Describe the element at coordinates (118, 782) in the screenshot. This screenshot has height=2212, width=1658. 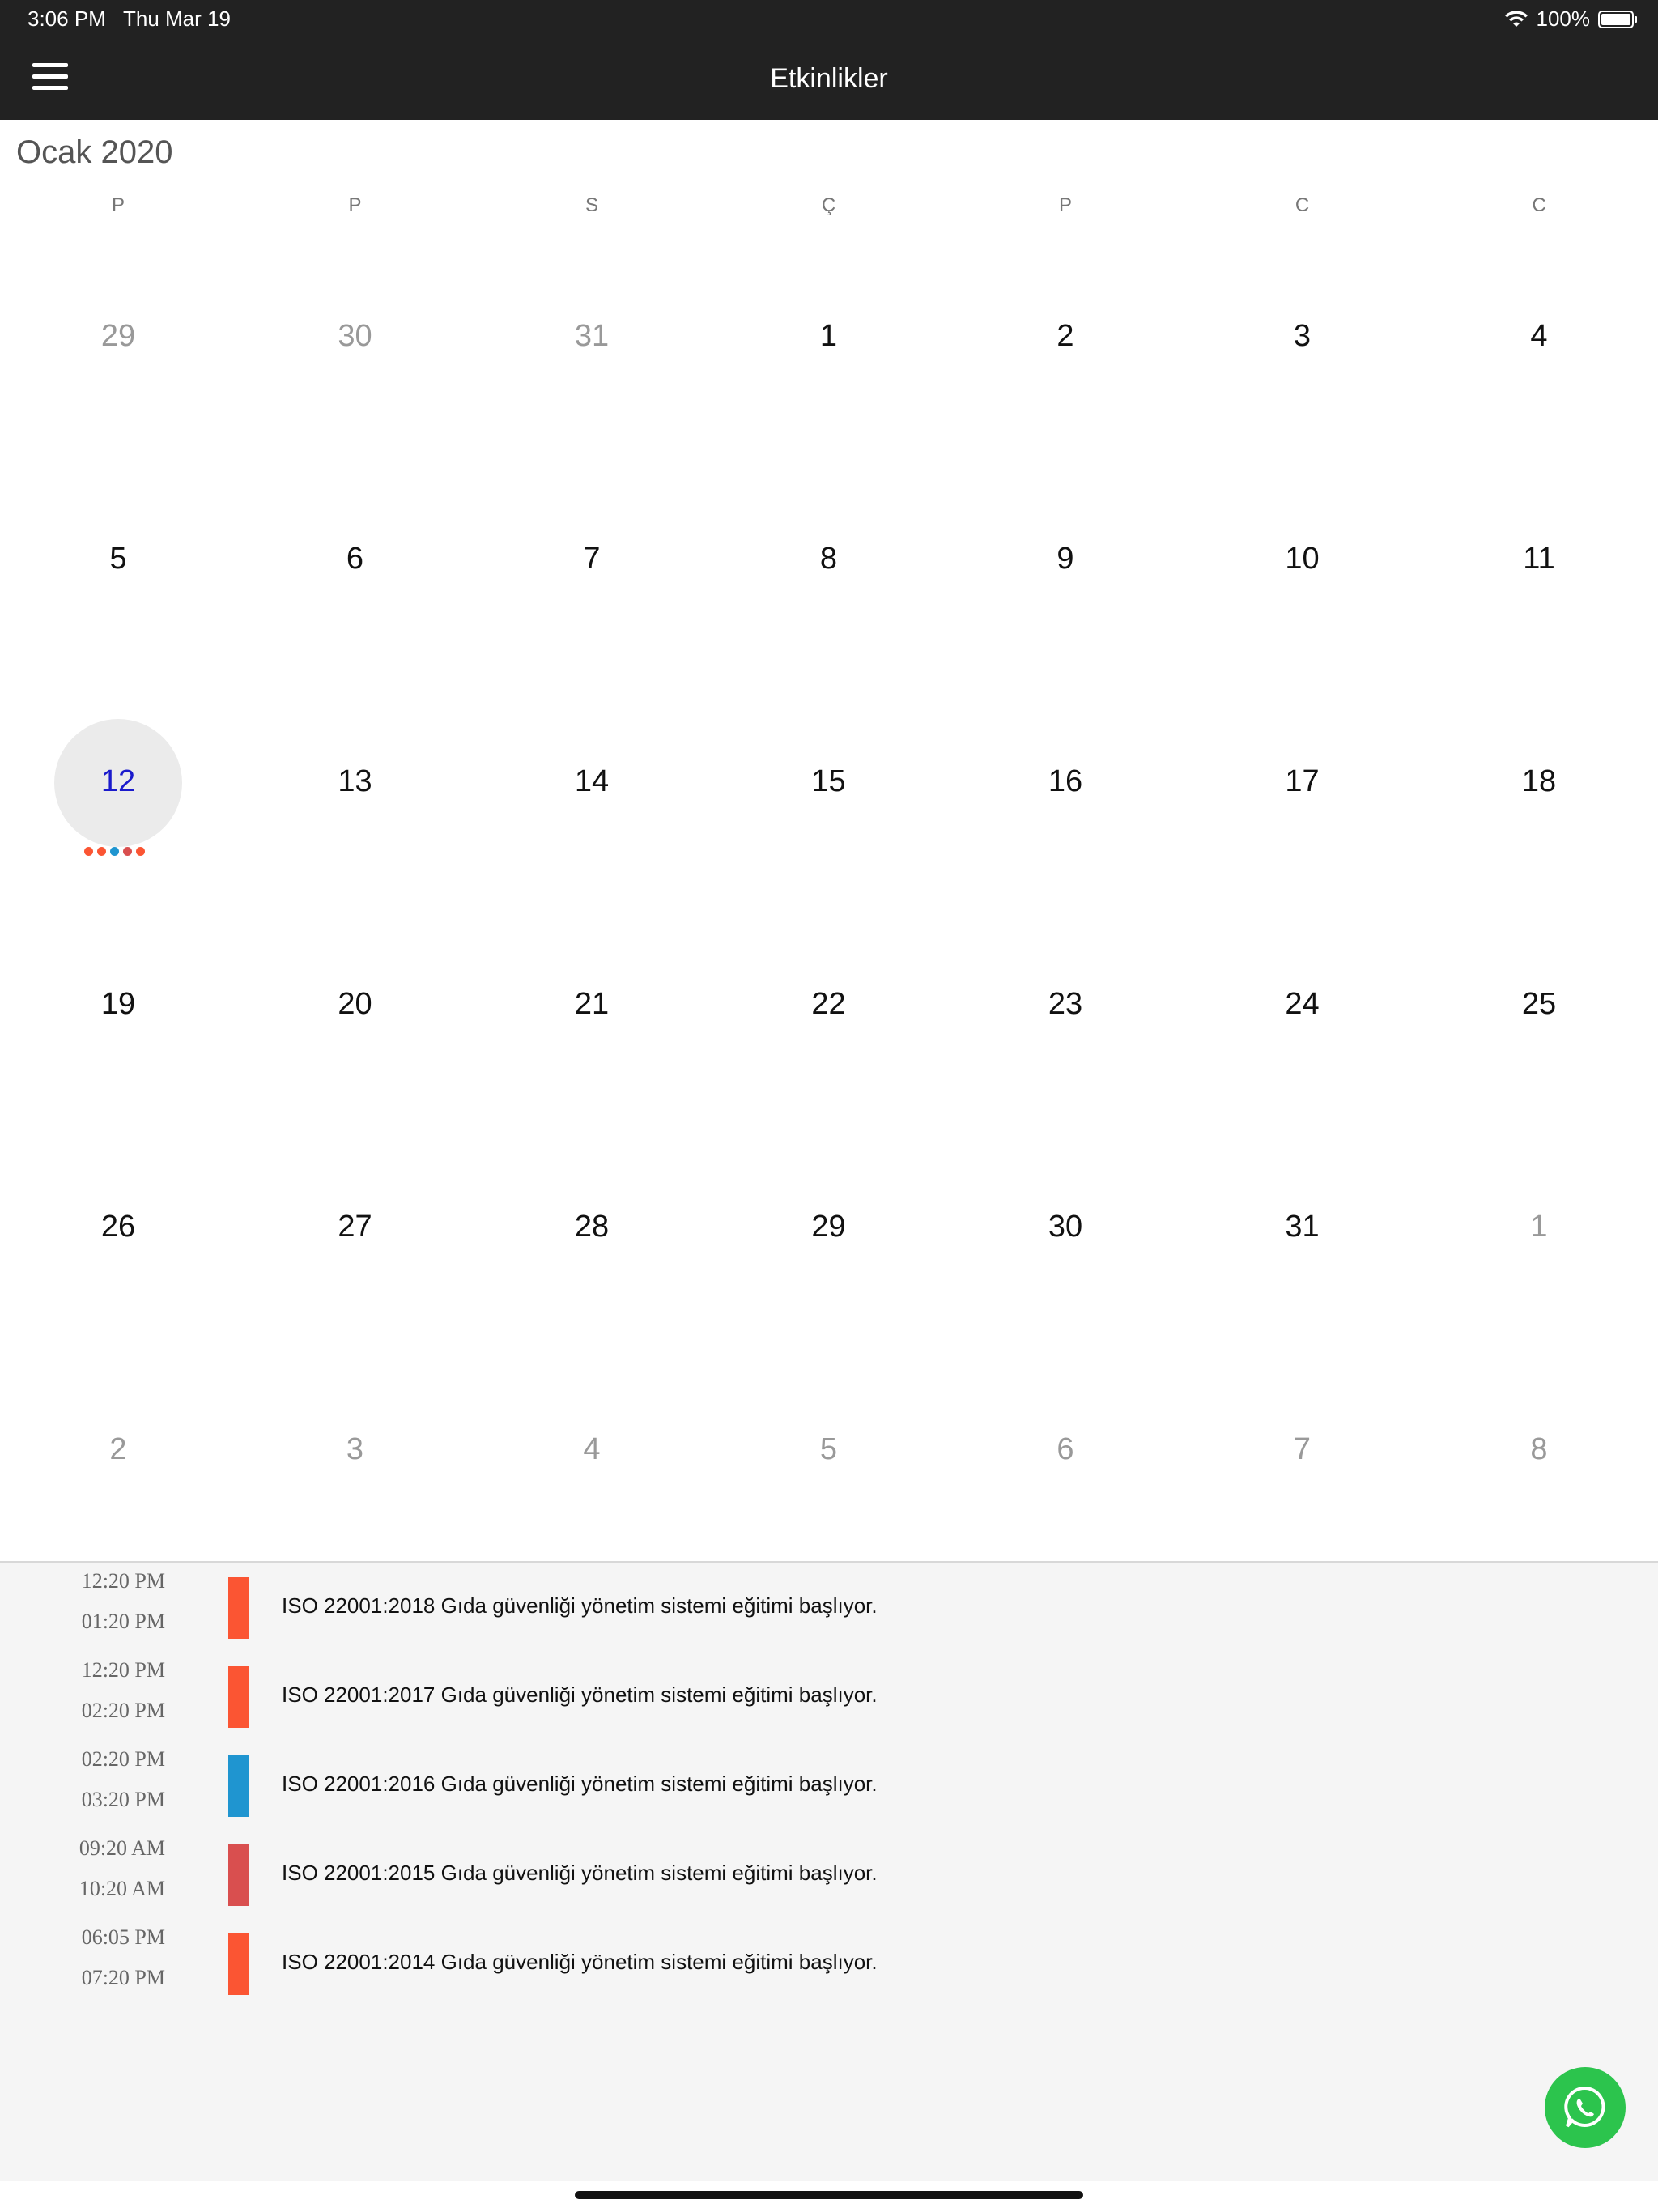
I see `selected-day-cell: 12` at that location.